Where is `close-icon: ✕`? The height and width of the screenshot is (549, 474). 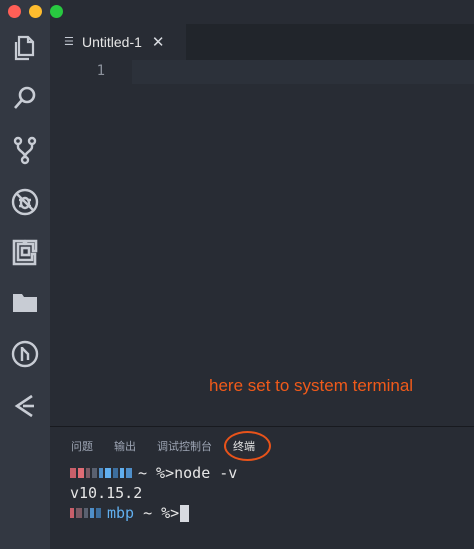
close-icon: ✕ is located at coordinates (158, 42).